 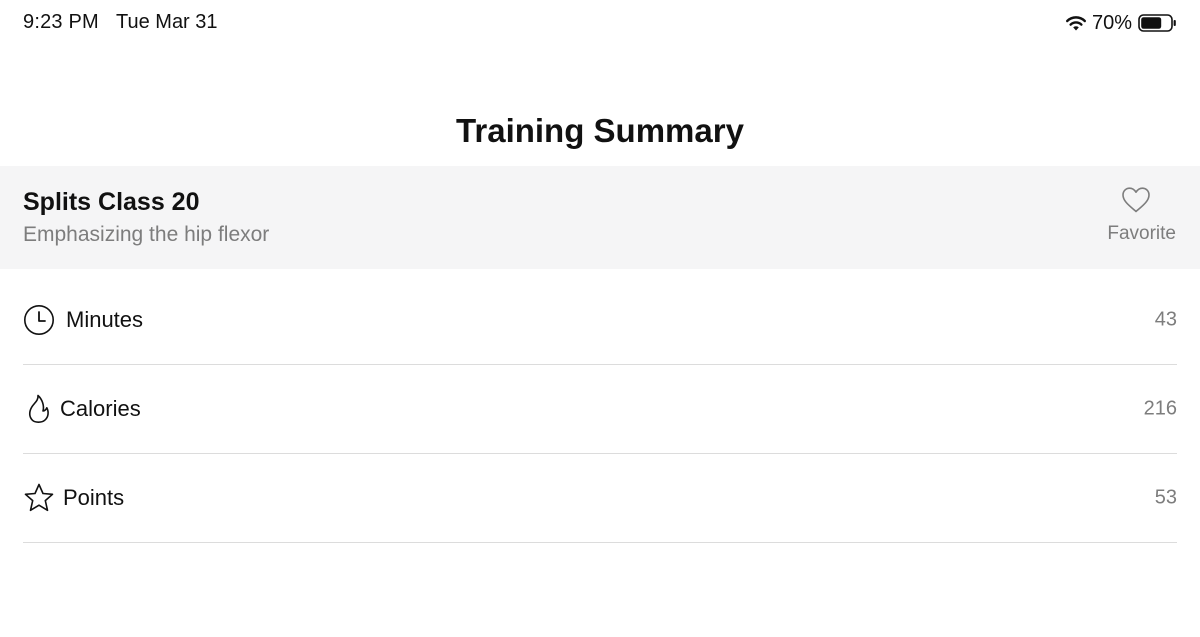 What do you see at coordinates (600, 130) in the screenshot?
I see `page-title: Training Summary` at bounding box center [600, 130].